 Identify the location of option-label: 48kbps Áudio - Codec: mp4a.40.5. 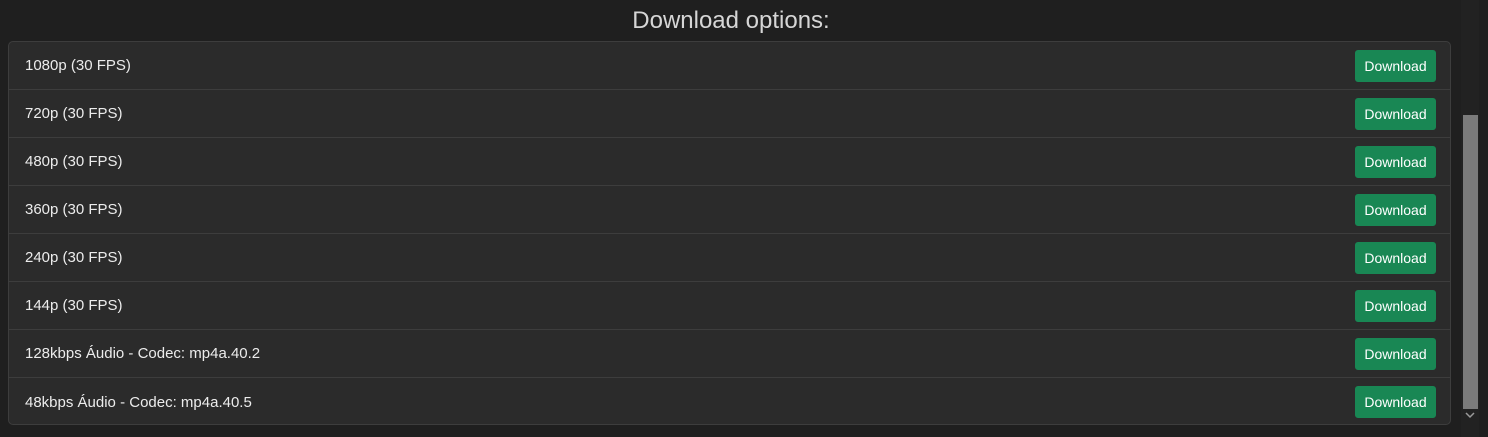
(138, 402).